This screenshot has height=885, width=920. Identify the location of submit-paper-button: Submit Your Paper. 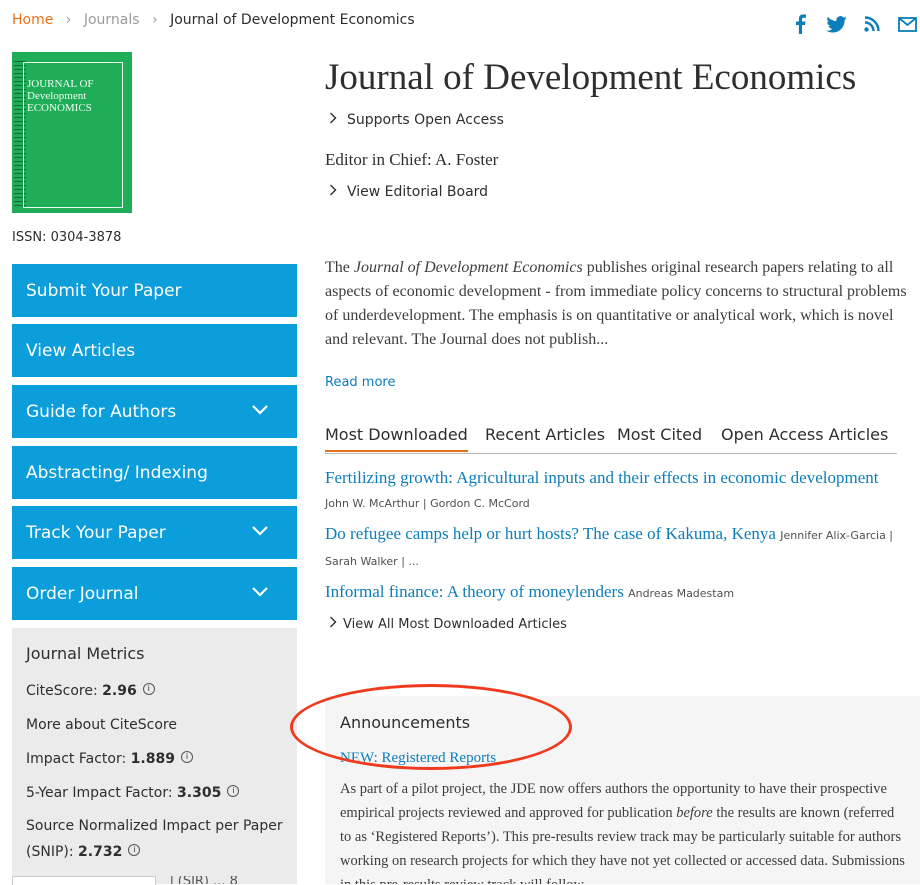
(154, 290).